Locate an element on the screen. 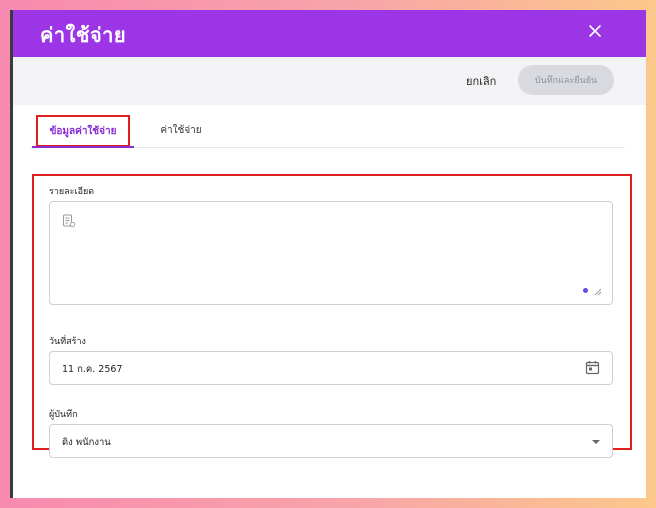 This screenshot has width=656, height=508. dialog-title: ค่าใช้จ่าย is located at coordinates (83, 35).